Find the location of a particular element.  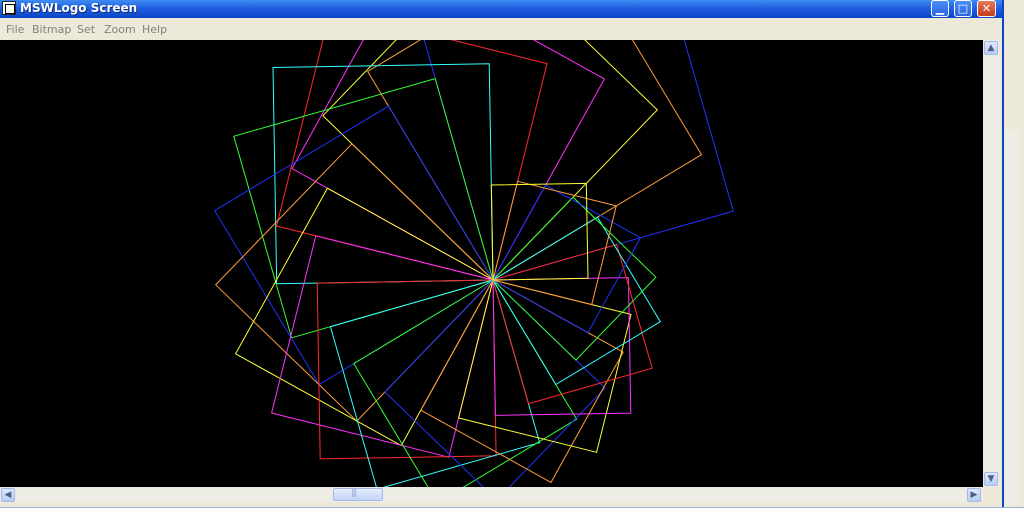

close-button: ✕ is located at coordinates (986, 8).